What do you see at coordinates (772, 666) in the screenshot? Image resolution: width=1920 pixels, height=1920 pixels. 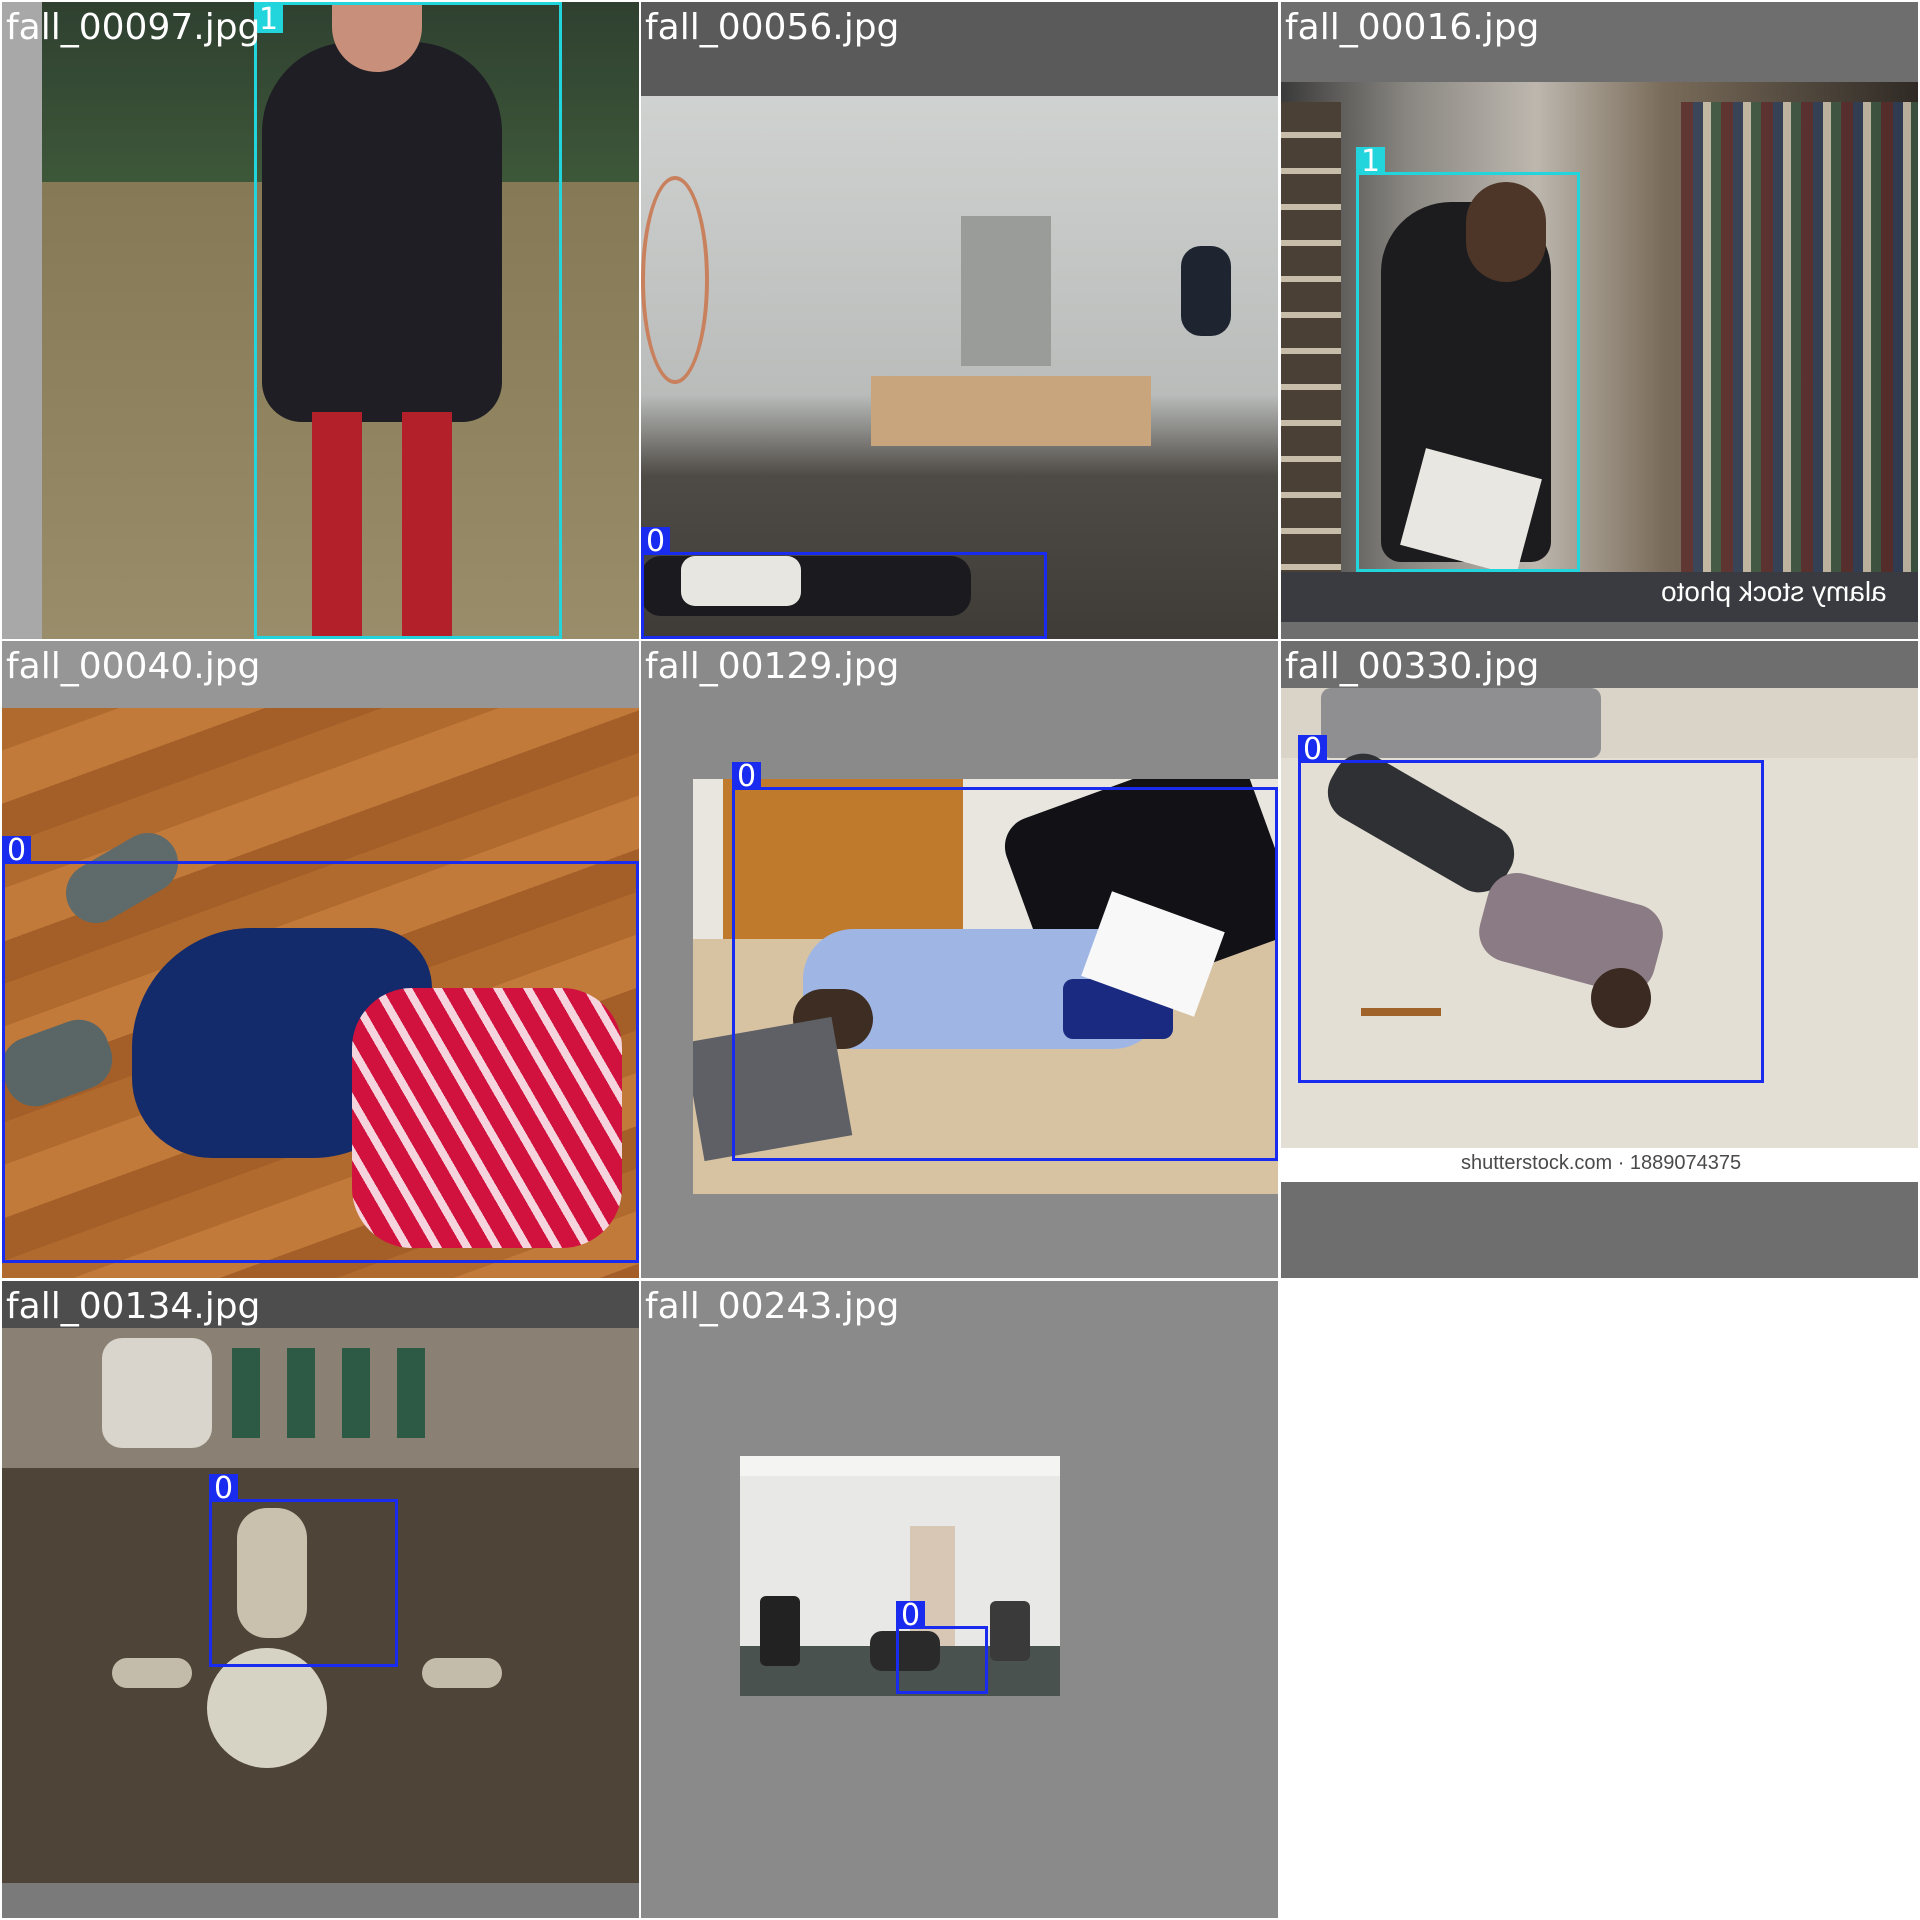 I see `filename-label: fall_00129.jpg` at bounding box center [772, 666].